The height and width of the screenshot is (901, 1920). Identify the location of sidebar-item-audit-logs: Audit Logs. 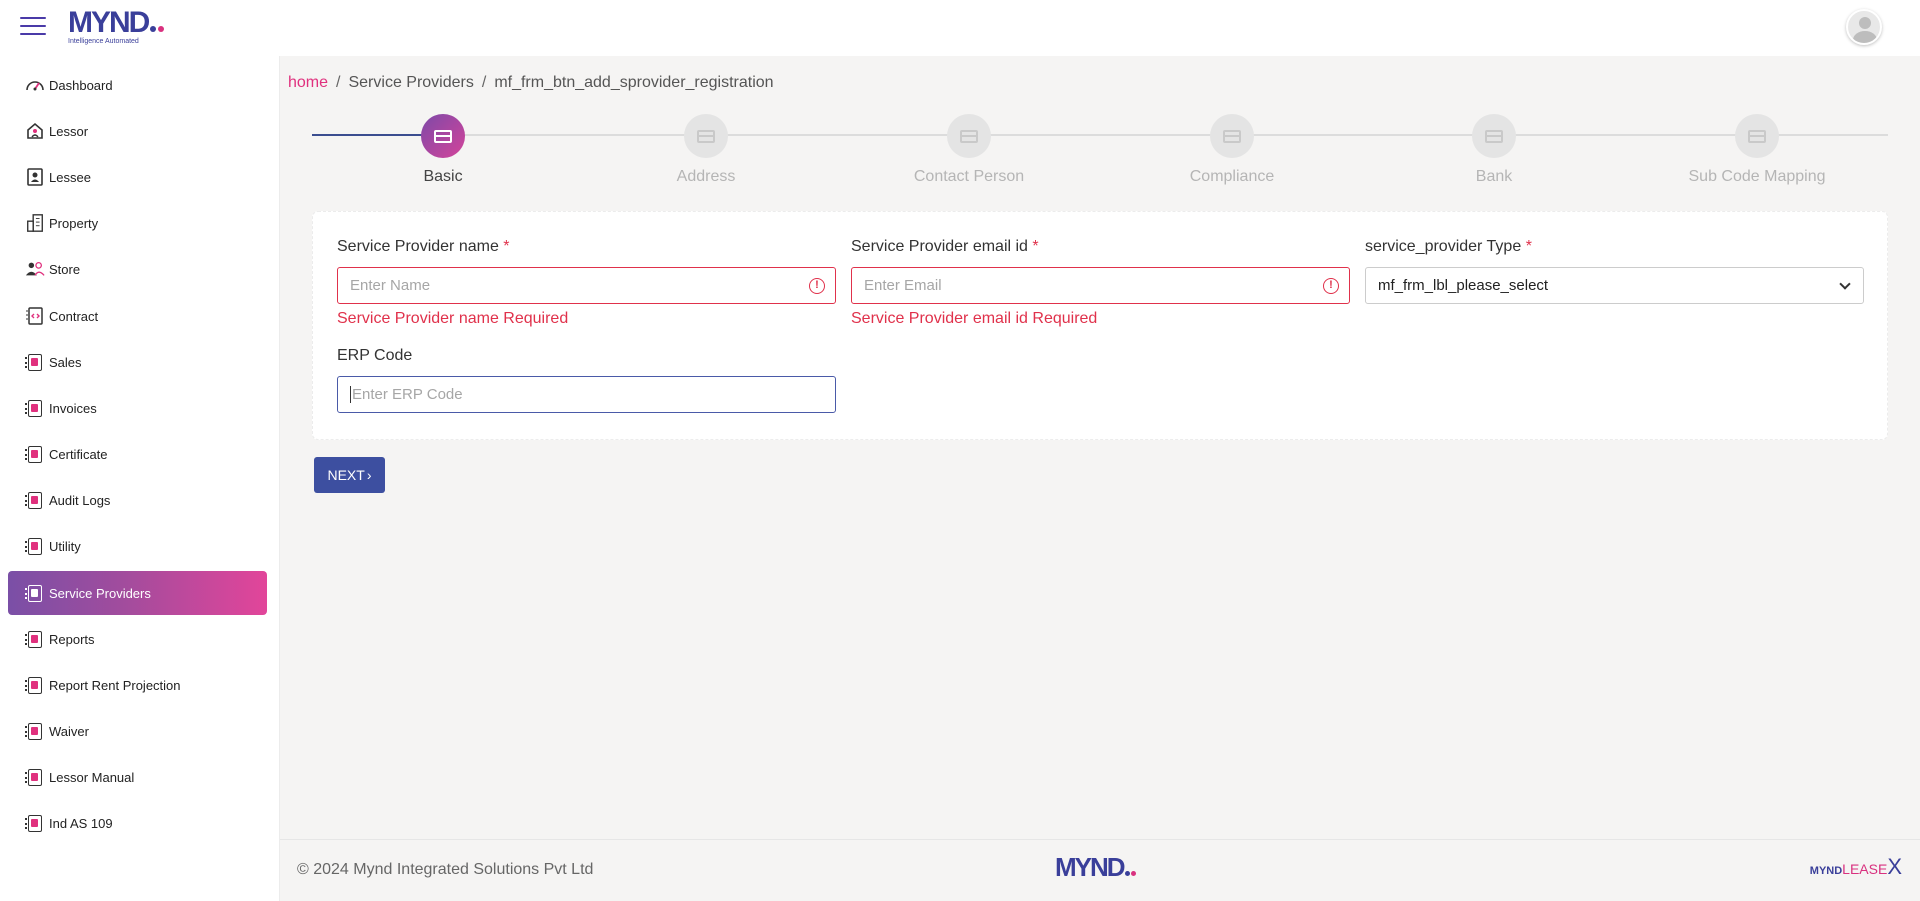
(137, 500).